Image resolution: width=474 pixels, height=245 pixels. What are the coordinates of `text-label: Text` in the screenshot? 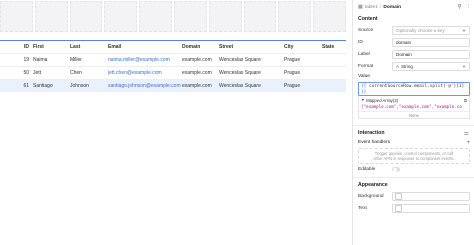 It's located at (362, 208).